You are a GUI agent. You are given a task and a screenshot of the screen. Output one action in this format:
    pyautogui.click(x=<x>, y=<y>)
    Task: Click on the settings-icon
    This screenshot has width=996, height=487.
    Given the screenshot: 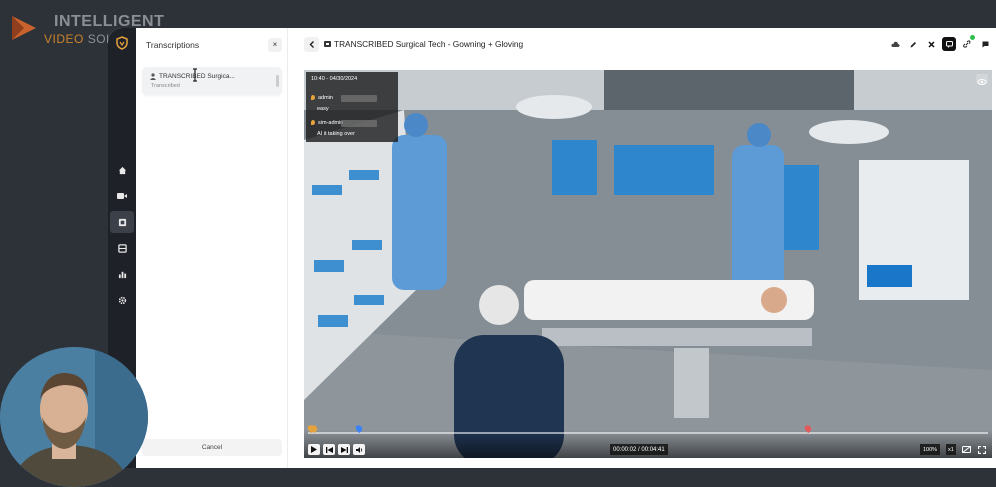 What is the action you would take?
    pyautogui.click(x=122, y=300)
    